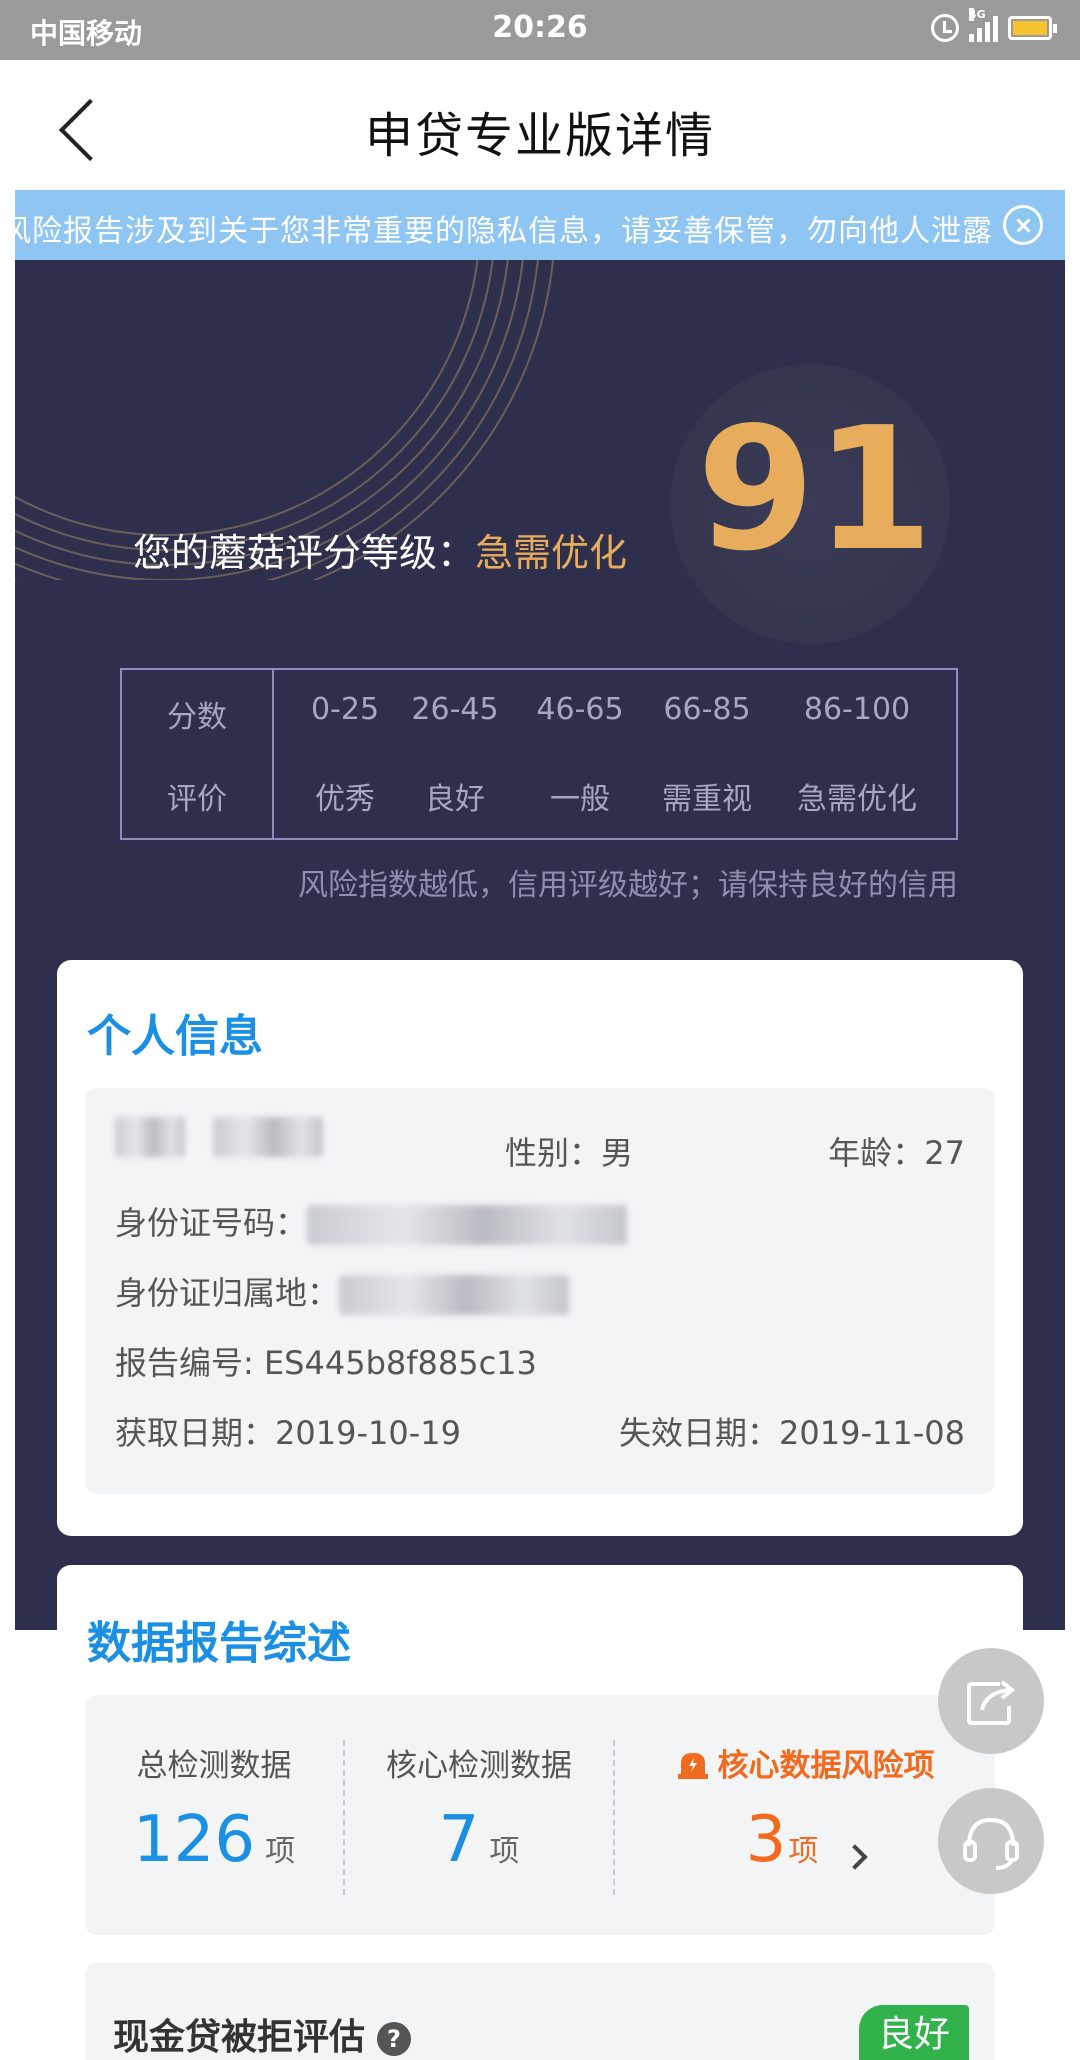 This screenshot has height=2060, width=1080. I want to click on core-data-stat: 核心检测数据 7项, so click(479, 1815).